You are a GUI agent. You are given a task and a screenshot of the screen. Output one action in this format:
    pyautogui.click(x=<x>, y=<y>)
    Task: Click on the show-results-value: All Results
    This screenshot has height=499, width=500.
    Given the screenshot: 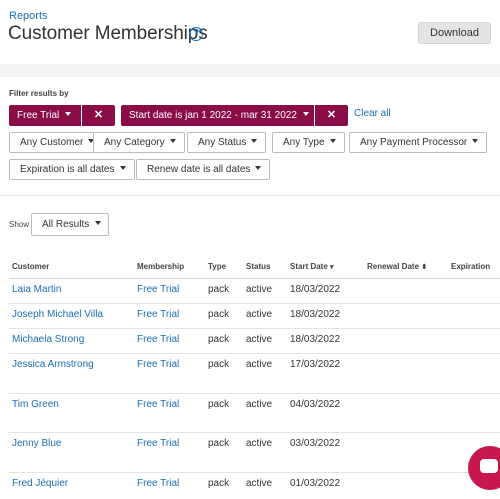 What is the action you would take?
    pyautogui.click(x=66, y=224)
    